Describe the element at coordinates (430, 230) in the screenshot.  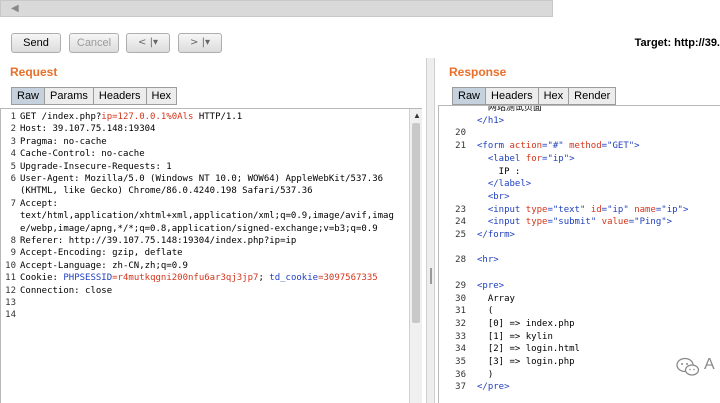
I see `pane-divider` at that location.